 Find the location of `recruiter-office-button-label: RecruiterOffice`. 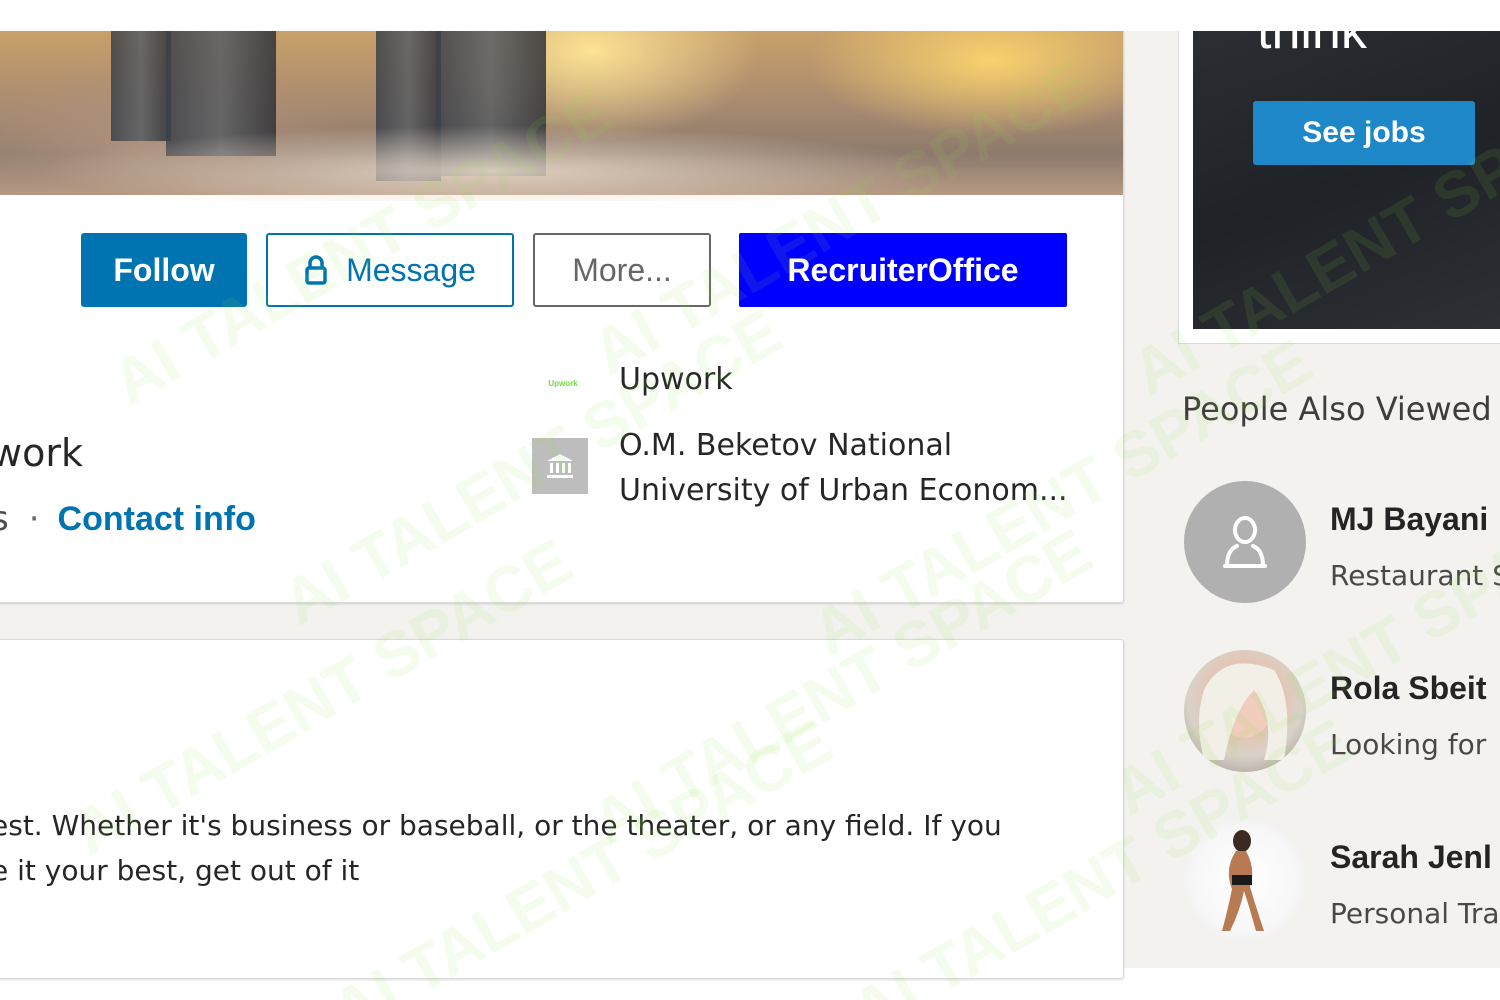

recruiter-office-button-label: RecruiterOffice is located at coordinates (903, 269).